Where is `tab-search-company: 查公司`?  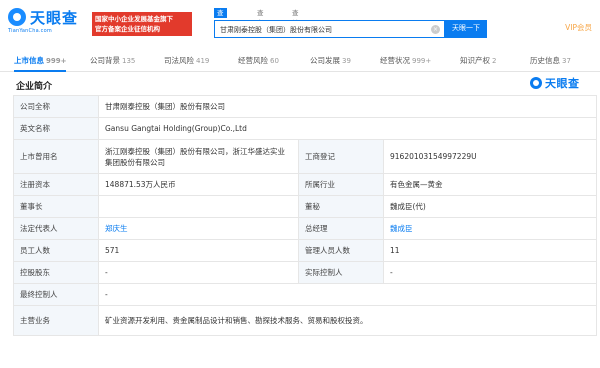 tab-search-company: 查公司 is located at coordinates (220, 22).